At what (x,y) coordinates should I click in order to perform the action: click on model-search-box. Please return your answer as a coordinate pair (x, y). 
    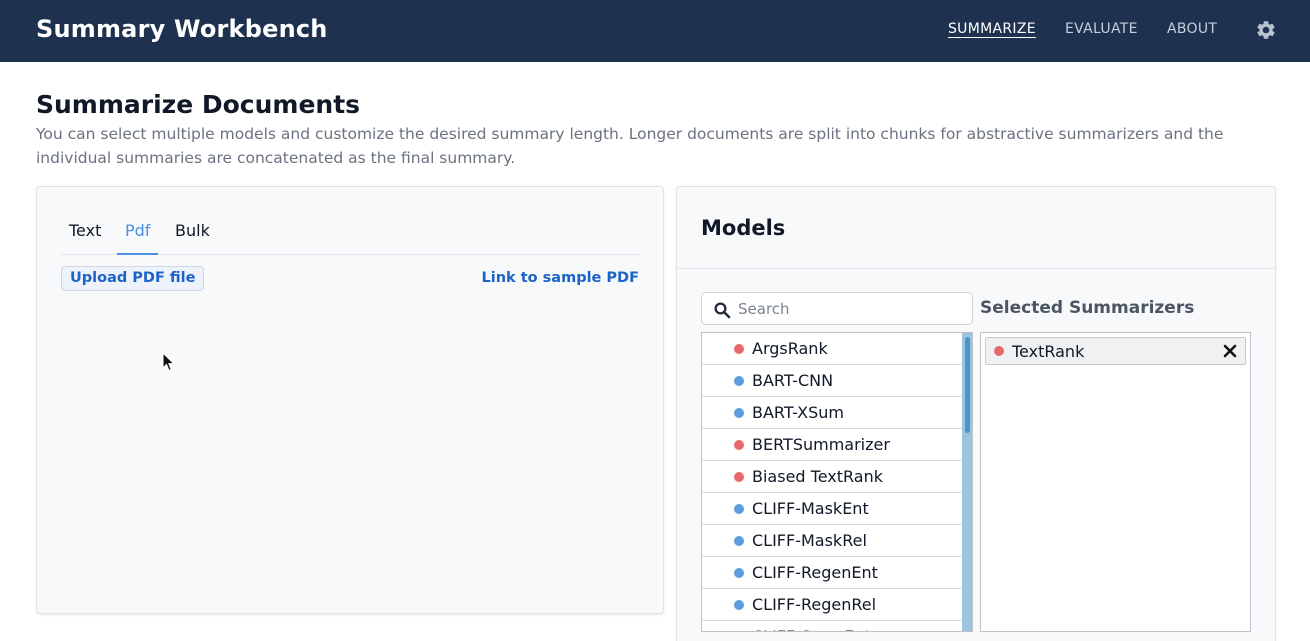
    Looking at the image, I should click on (837, 308).